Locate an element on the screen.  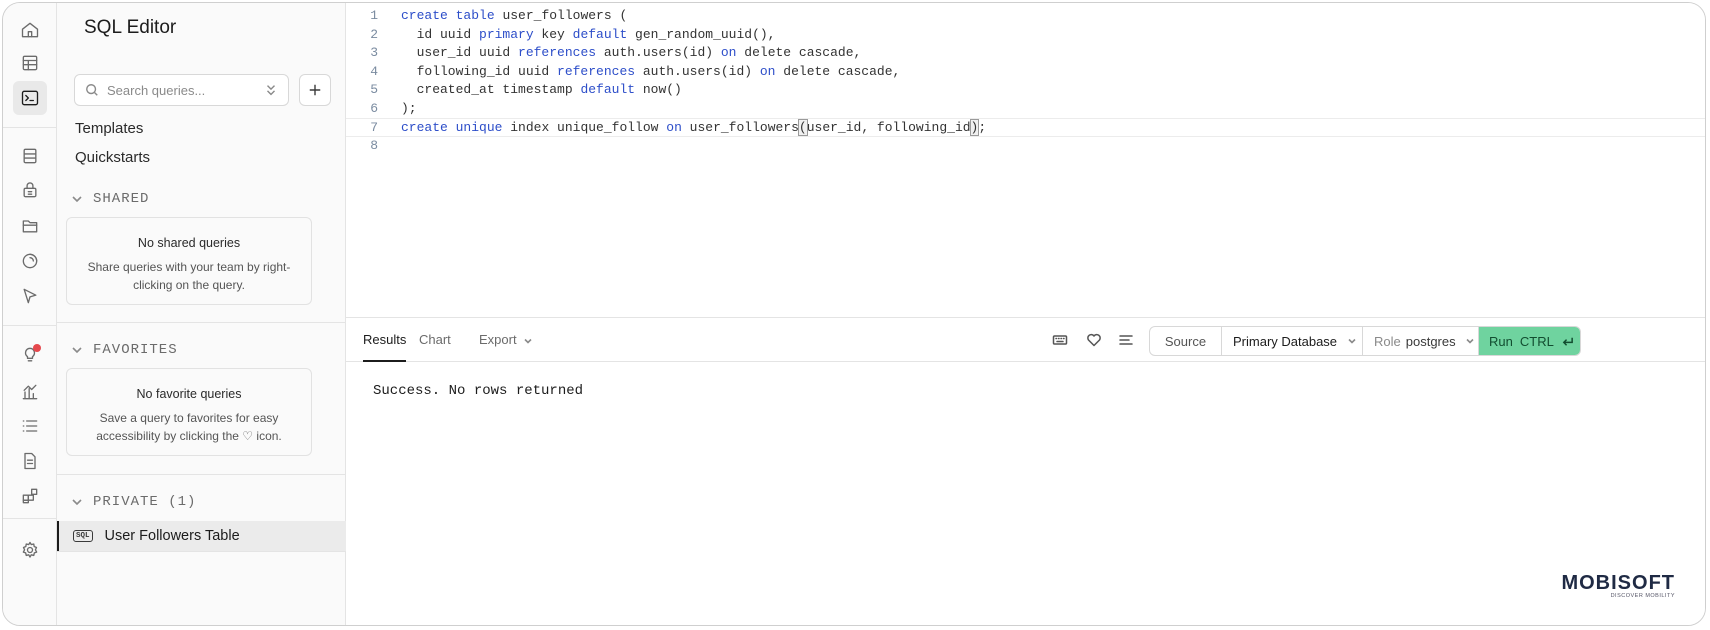
search-box is located at coordinates (181, 90).